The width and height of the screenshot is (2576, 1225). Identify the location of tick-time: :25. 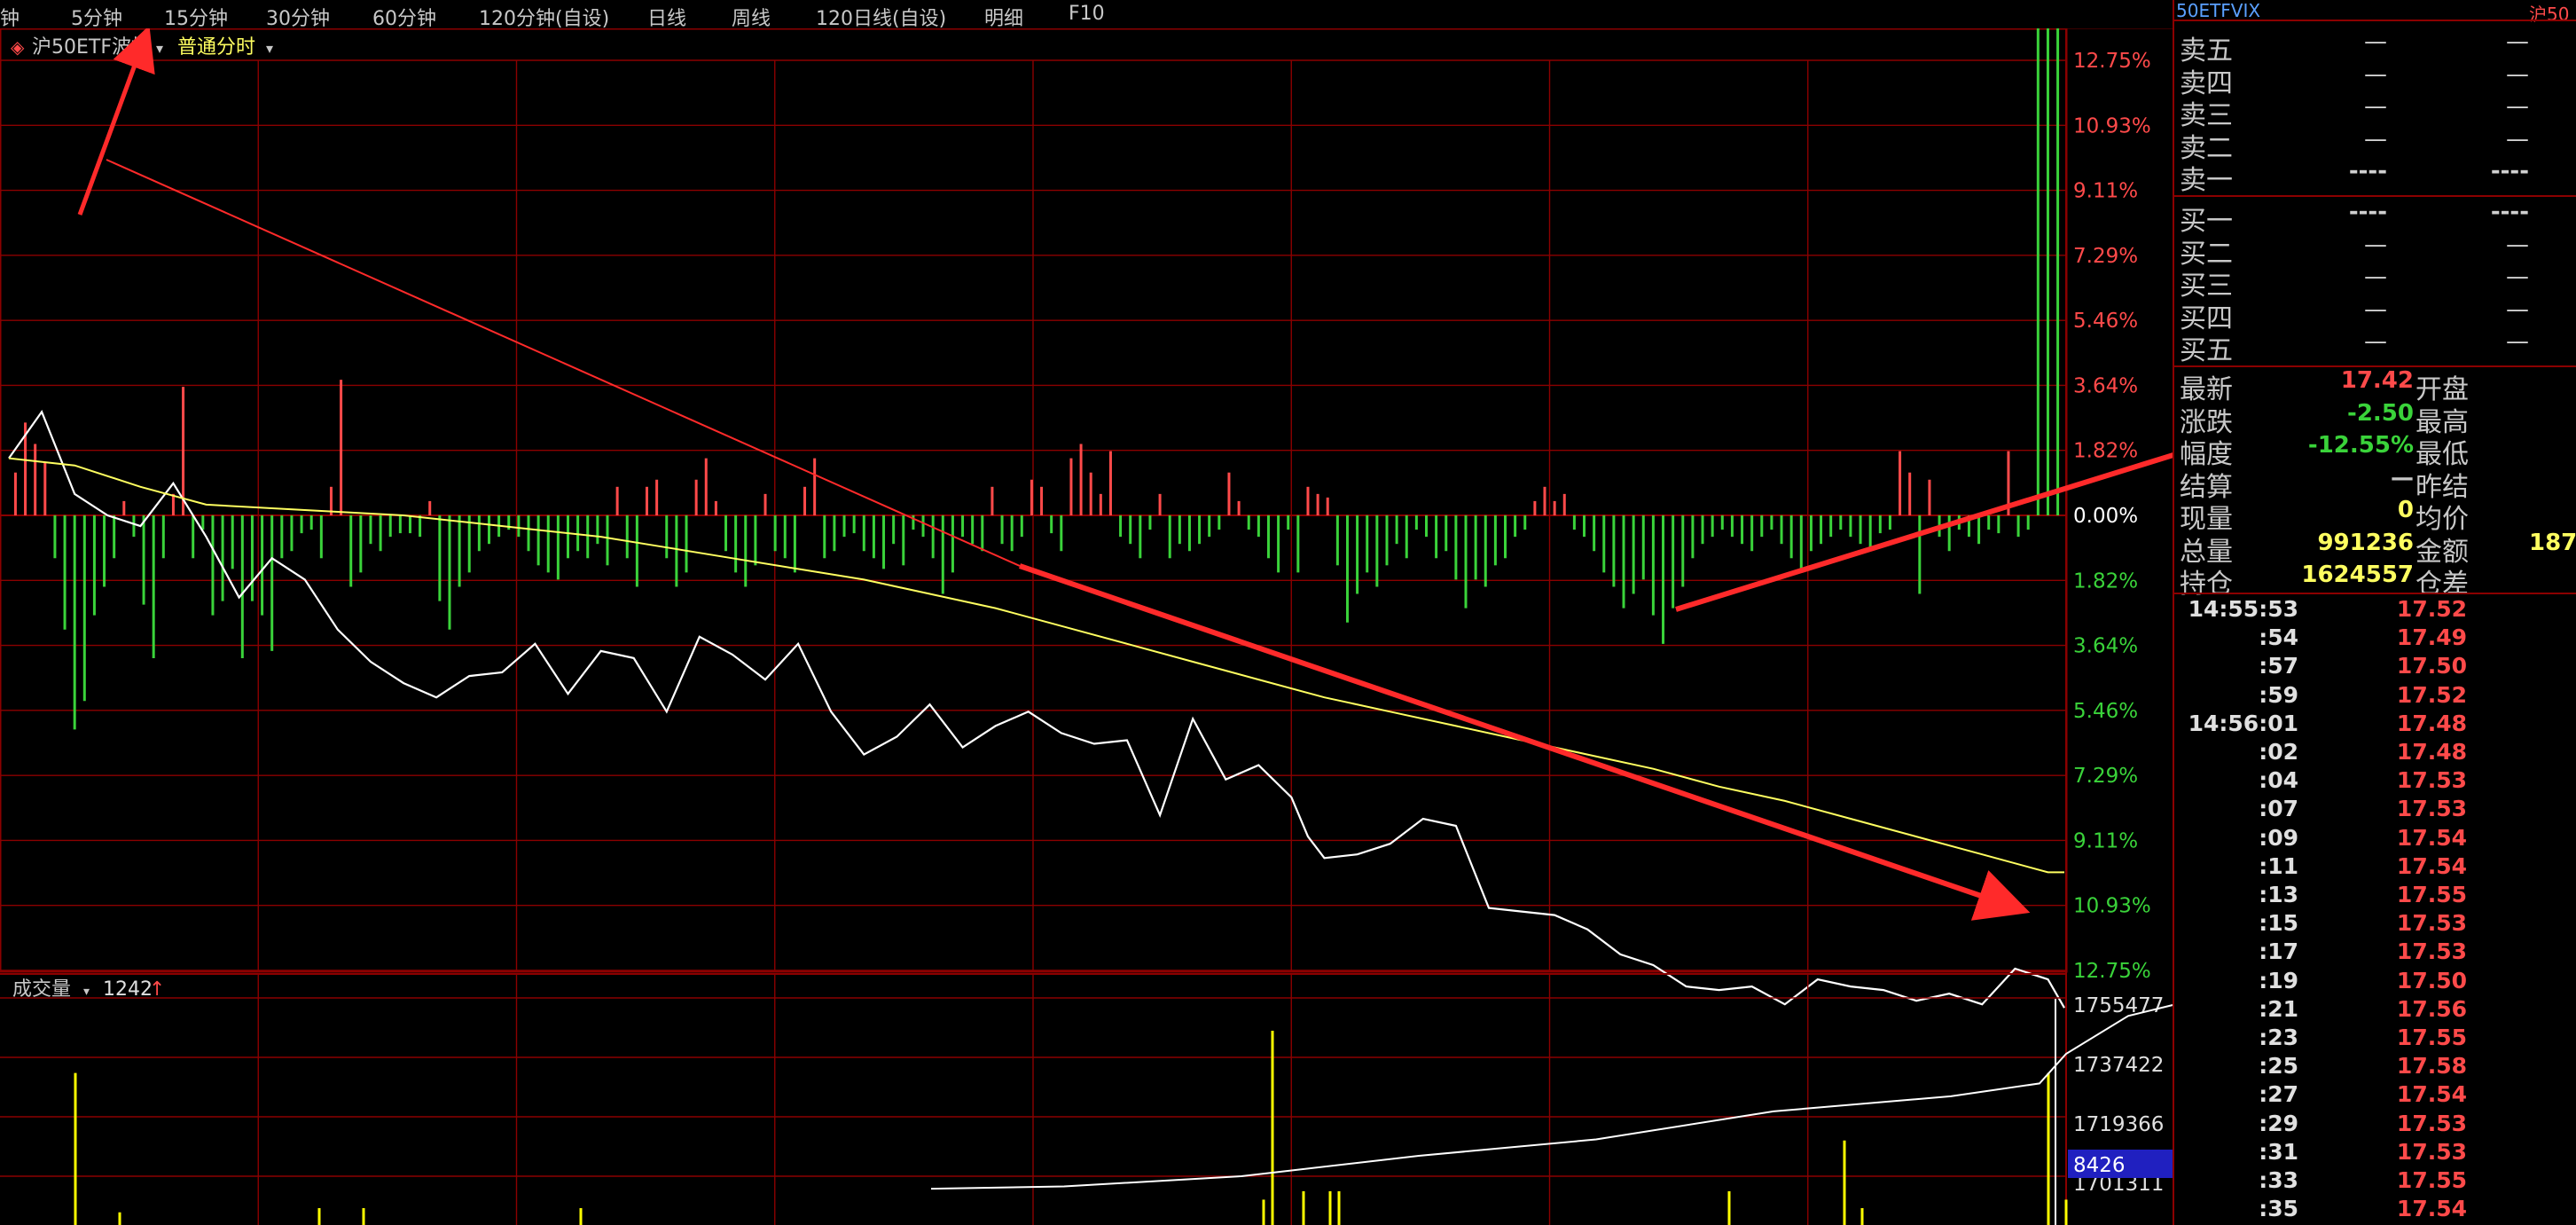
(2278, 1066).